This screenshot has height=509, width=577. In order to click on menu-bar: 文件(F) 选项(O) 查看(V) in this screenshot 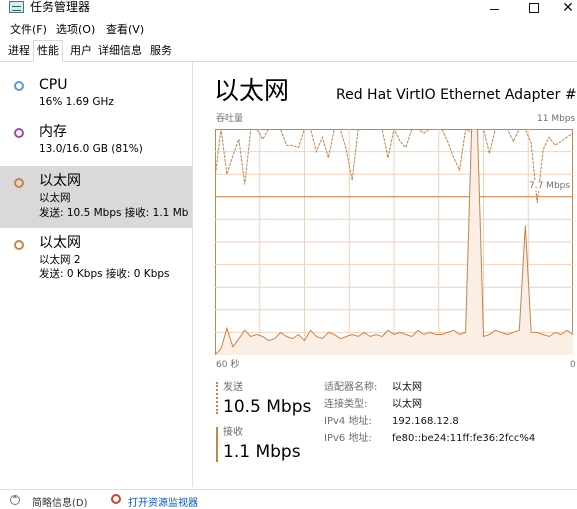, I will do `click(288, 30)`.